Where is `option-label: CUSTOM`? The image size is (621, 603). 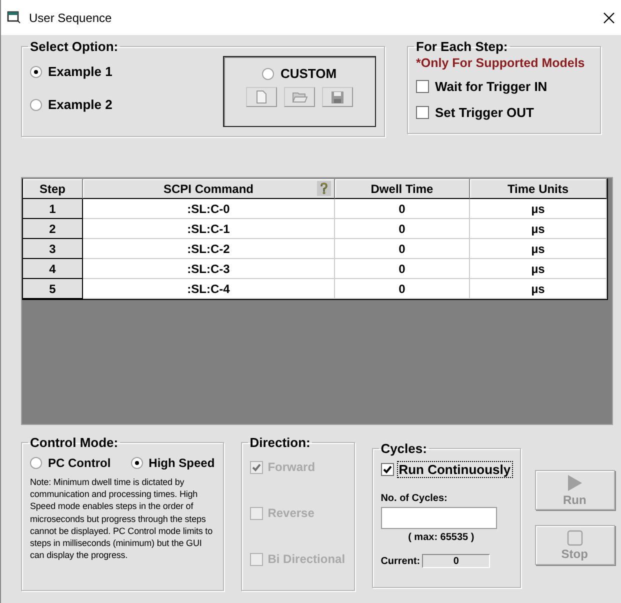 option-label: CUSTOM is located at coordinates (299, 73).